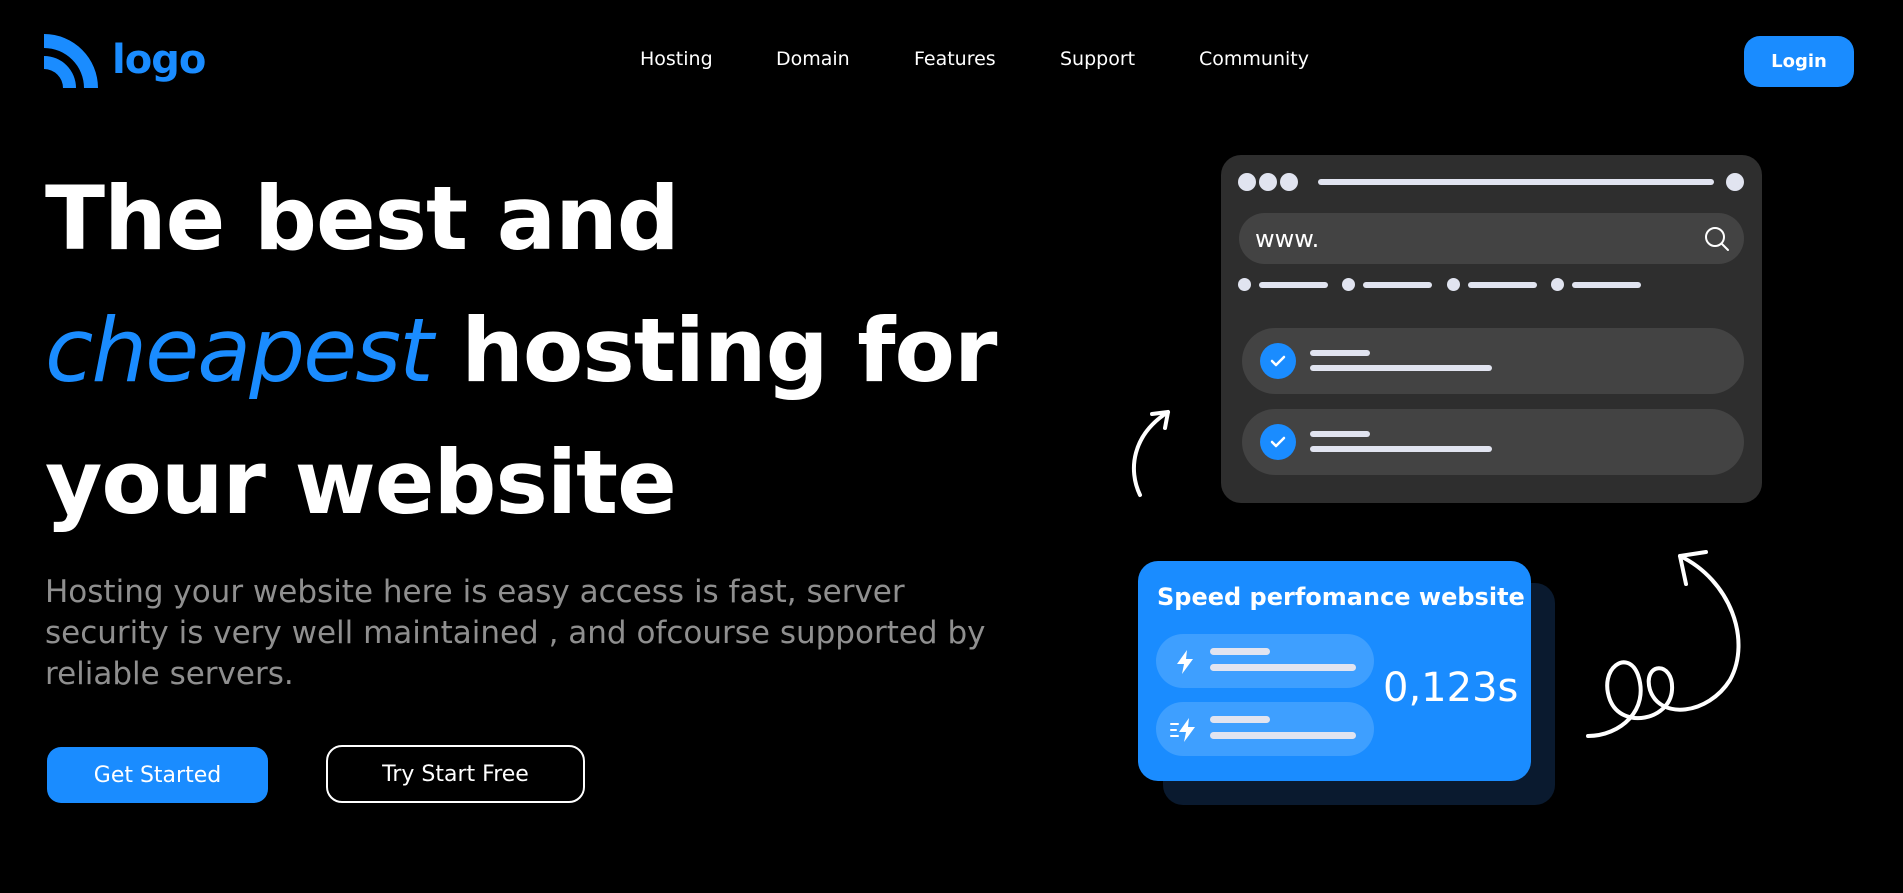 This screenshot has height=893, width=1903. I want to click on hero-title-line-2-rest: hosting for, so click(714, 350).